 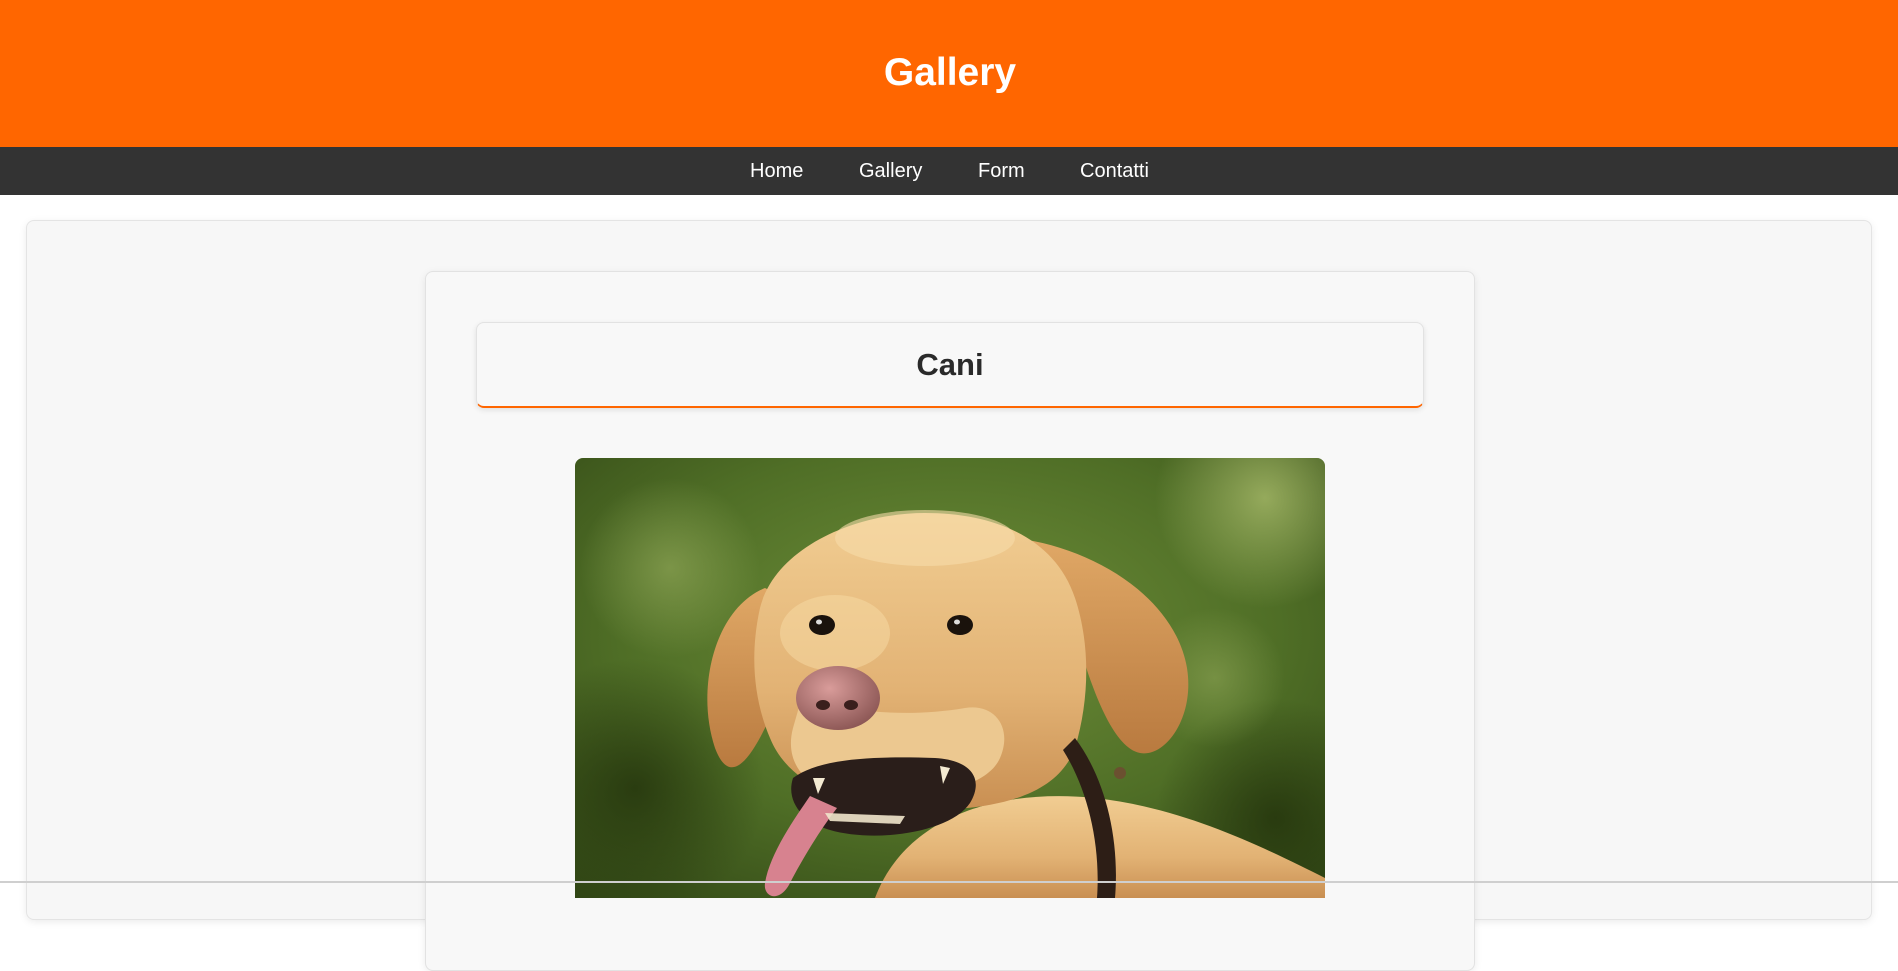 I want to click on nav-link-contatti: Contatti, so click(x=1114, y=171).